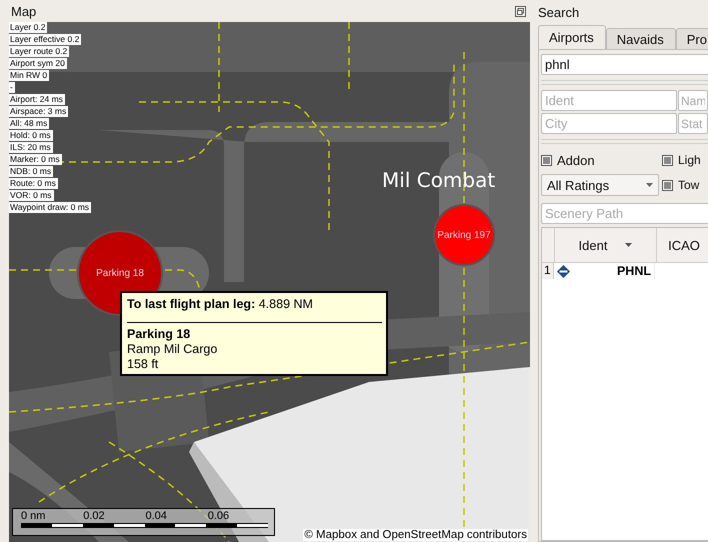  Describe the element at coordinates (559, 12) in the screenshot. I see `panel-title: Search` at that location.